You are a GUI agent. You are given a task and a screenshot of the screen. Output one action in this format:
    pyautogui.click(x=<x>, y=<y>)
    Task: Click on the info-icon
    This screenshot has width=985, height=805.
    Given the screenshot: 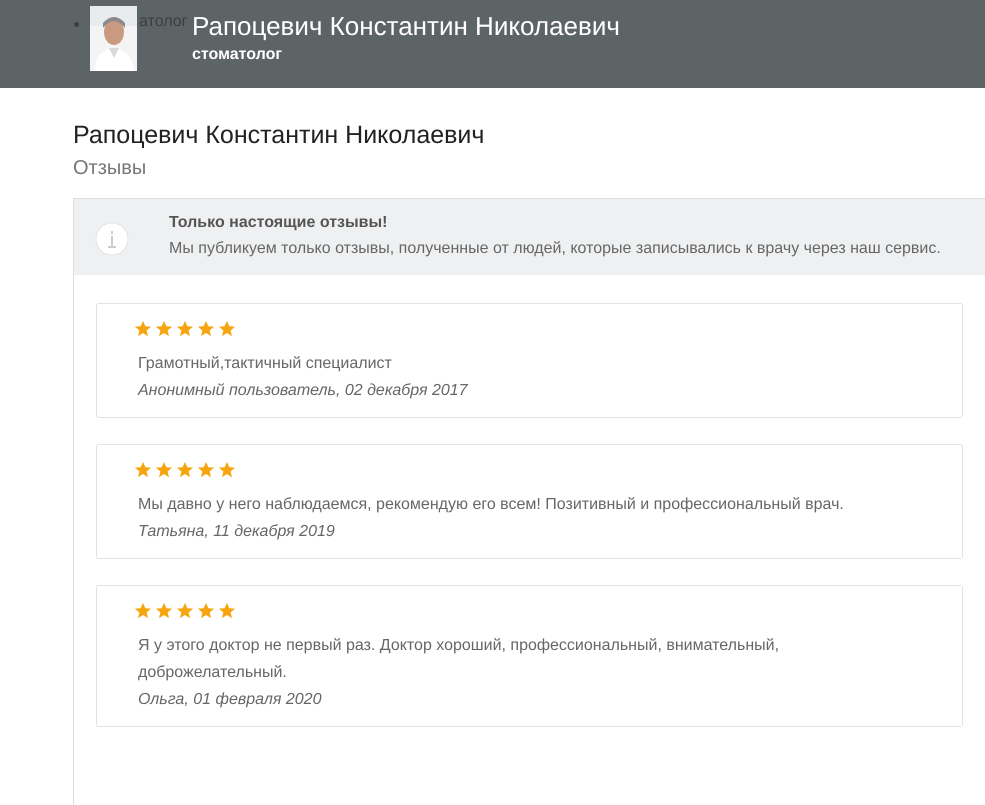 What is the action you would take?
    pyautogui.click(x=112, y=239)
    